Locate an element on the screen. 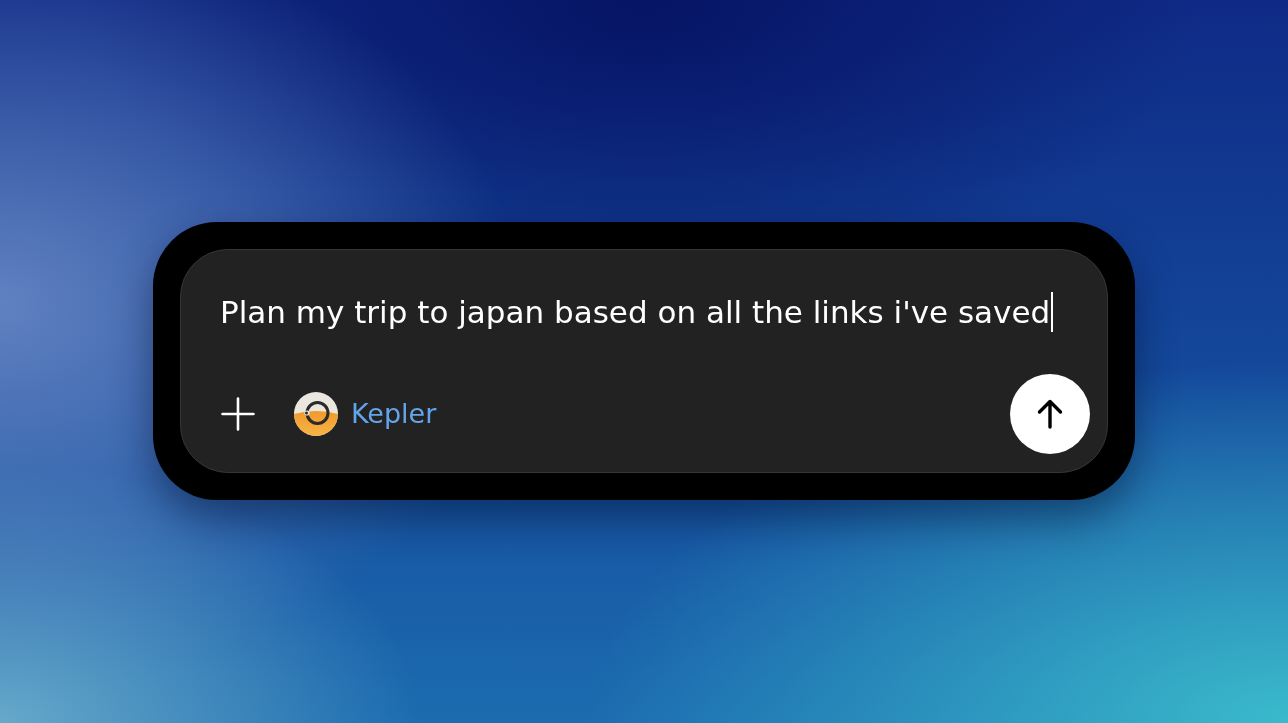  orb-logo-icon is located at coordinates (316, 413).